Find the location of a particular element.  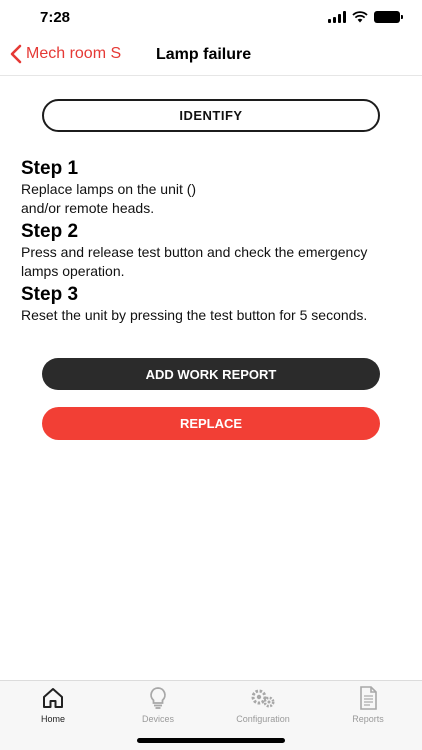

page-title: Lamp failure is located at coordinates (204, 54).